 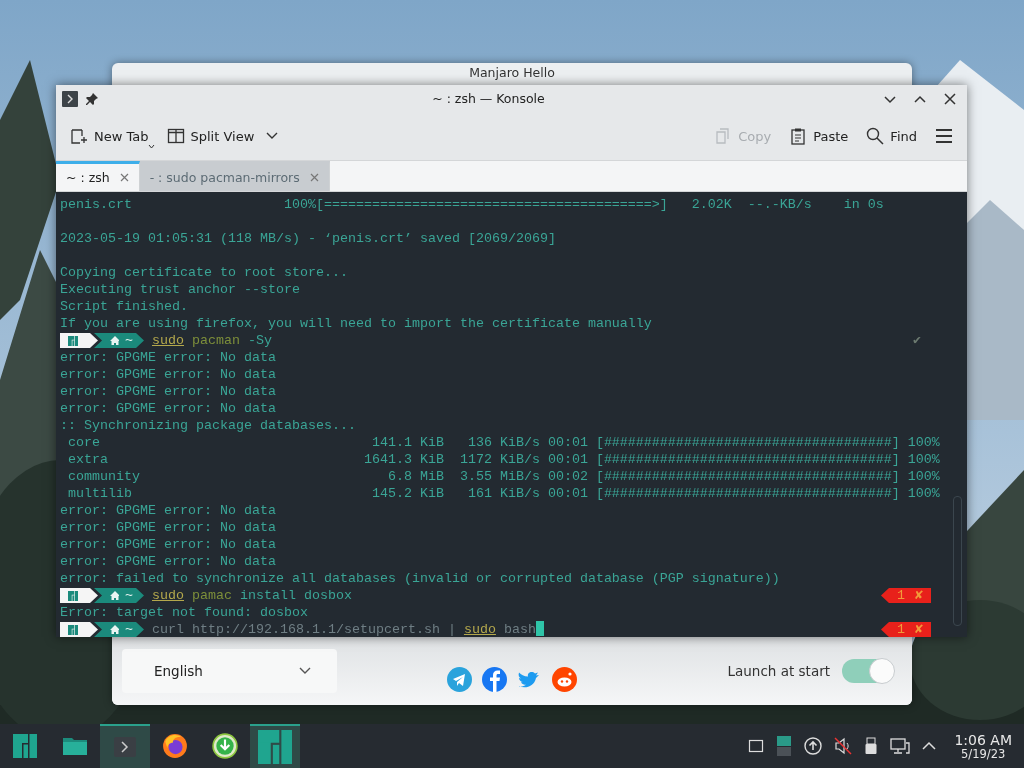 What do you see at coordinates (819, 136) in the screenshot?
I see `paste-button: Paste` at bounding box center [819, 136].